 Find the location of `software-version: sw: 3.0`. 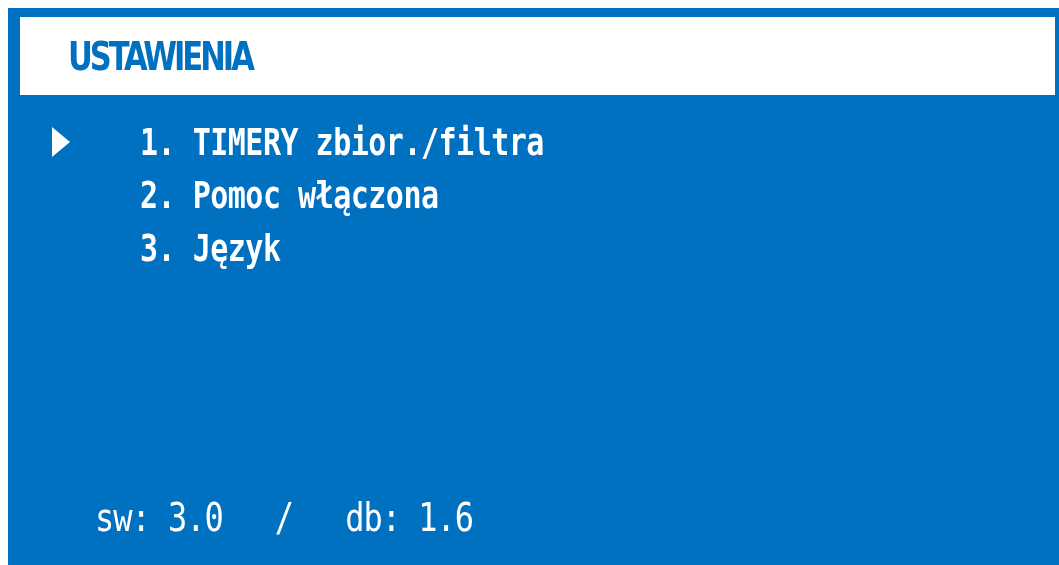

software-version: sw: 3.0 is located at coordinates (159, 518).